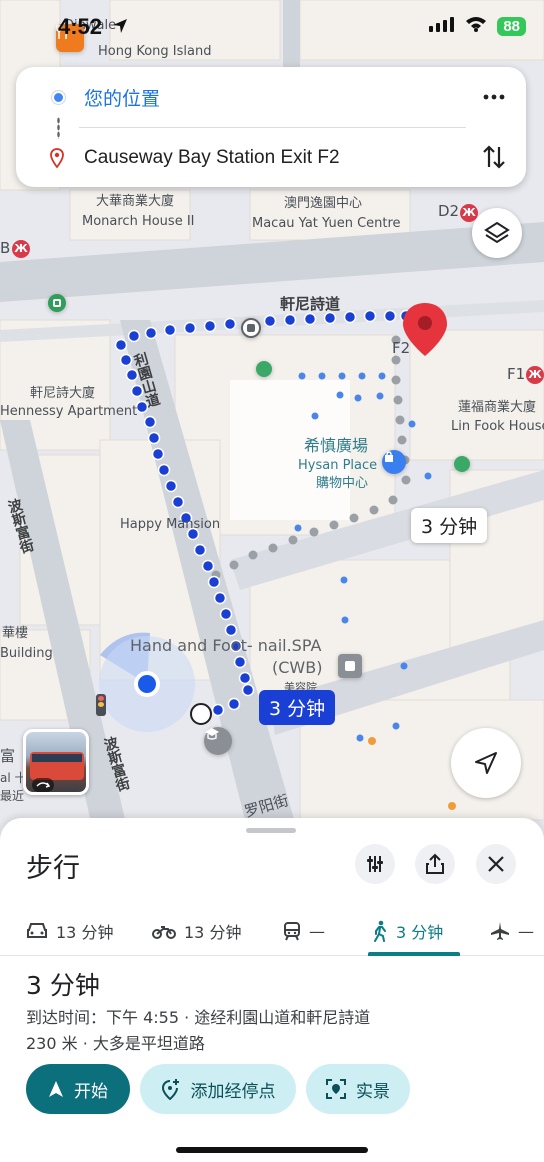 The width and height of the screenshot is (544, 1162). What do you see at coordinates (43, 785) in the screenshot?
I see `rotate-icon` at bounding box center [43, 785].